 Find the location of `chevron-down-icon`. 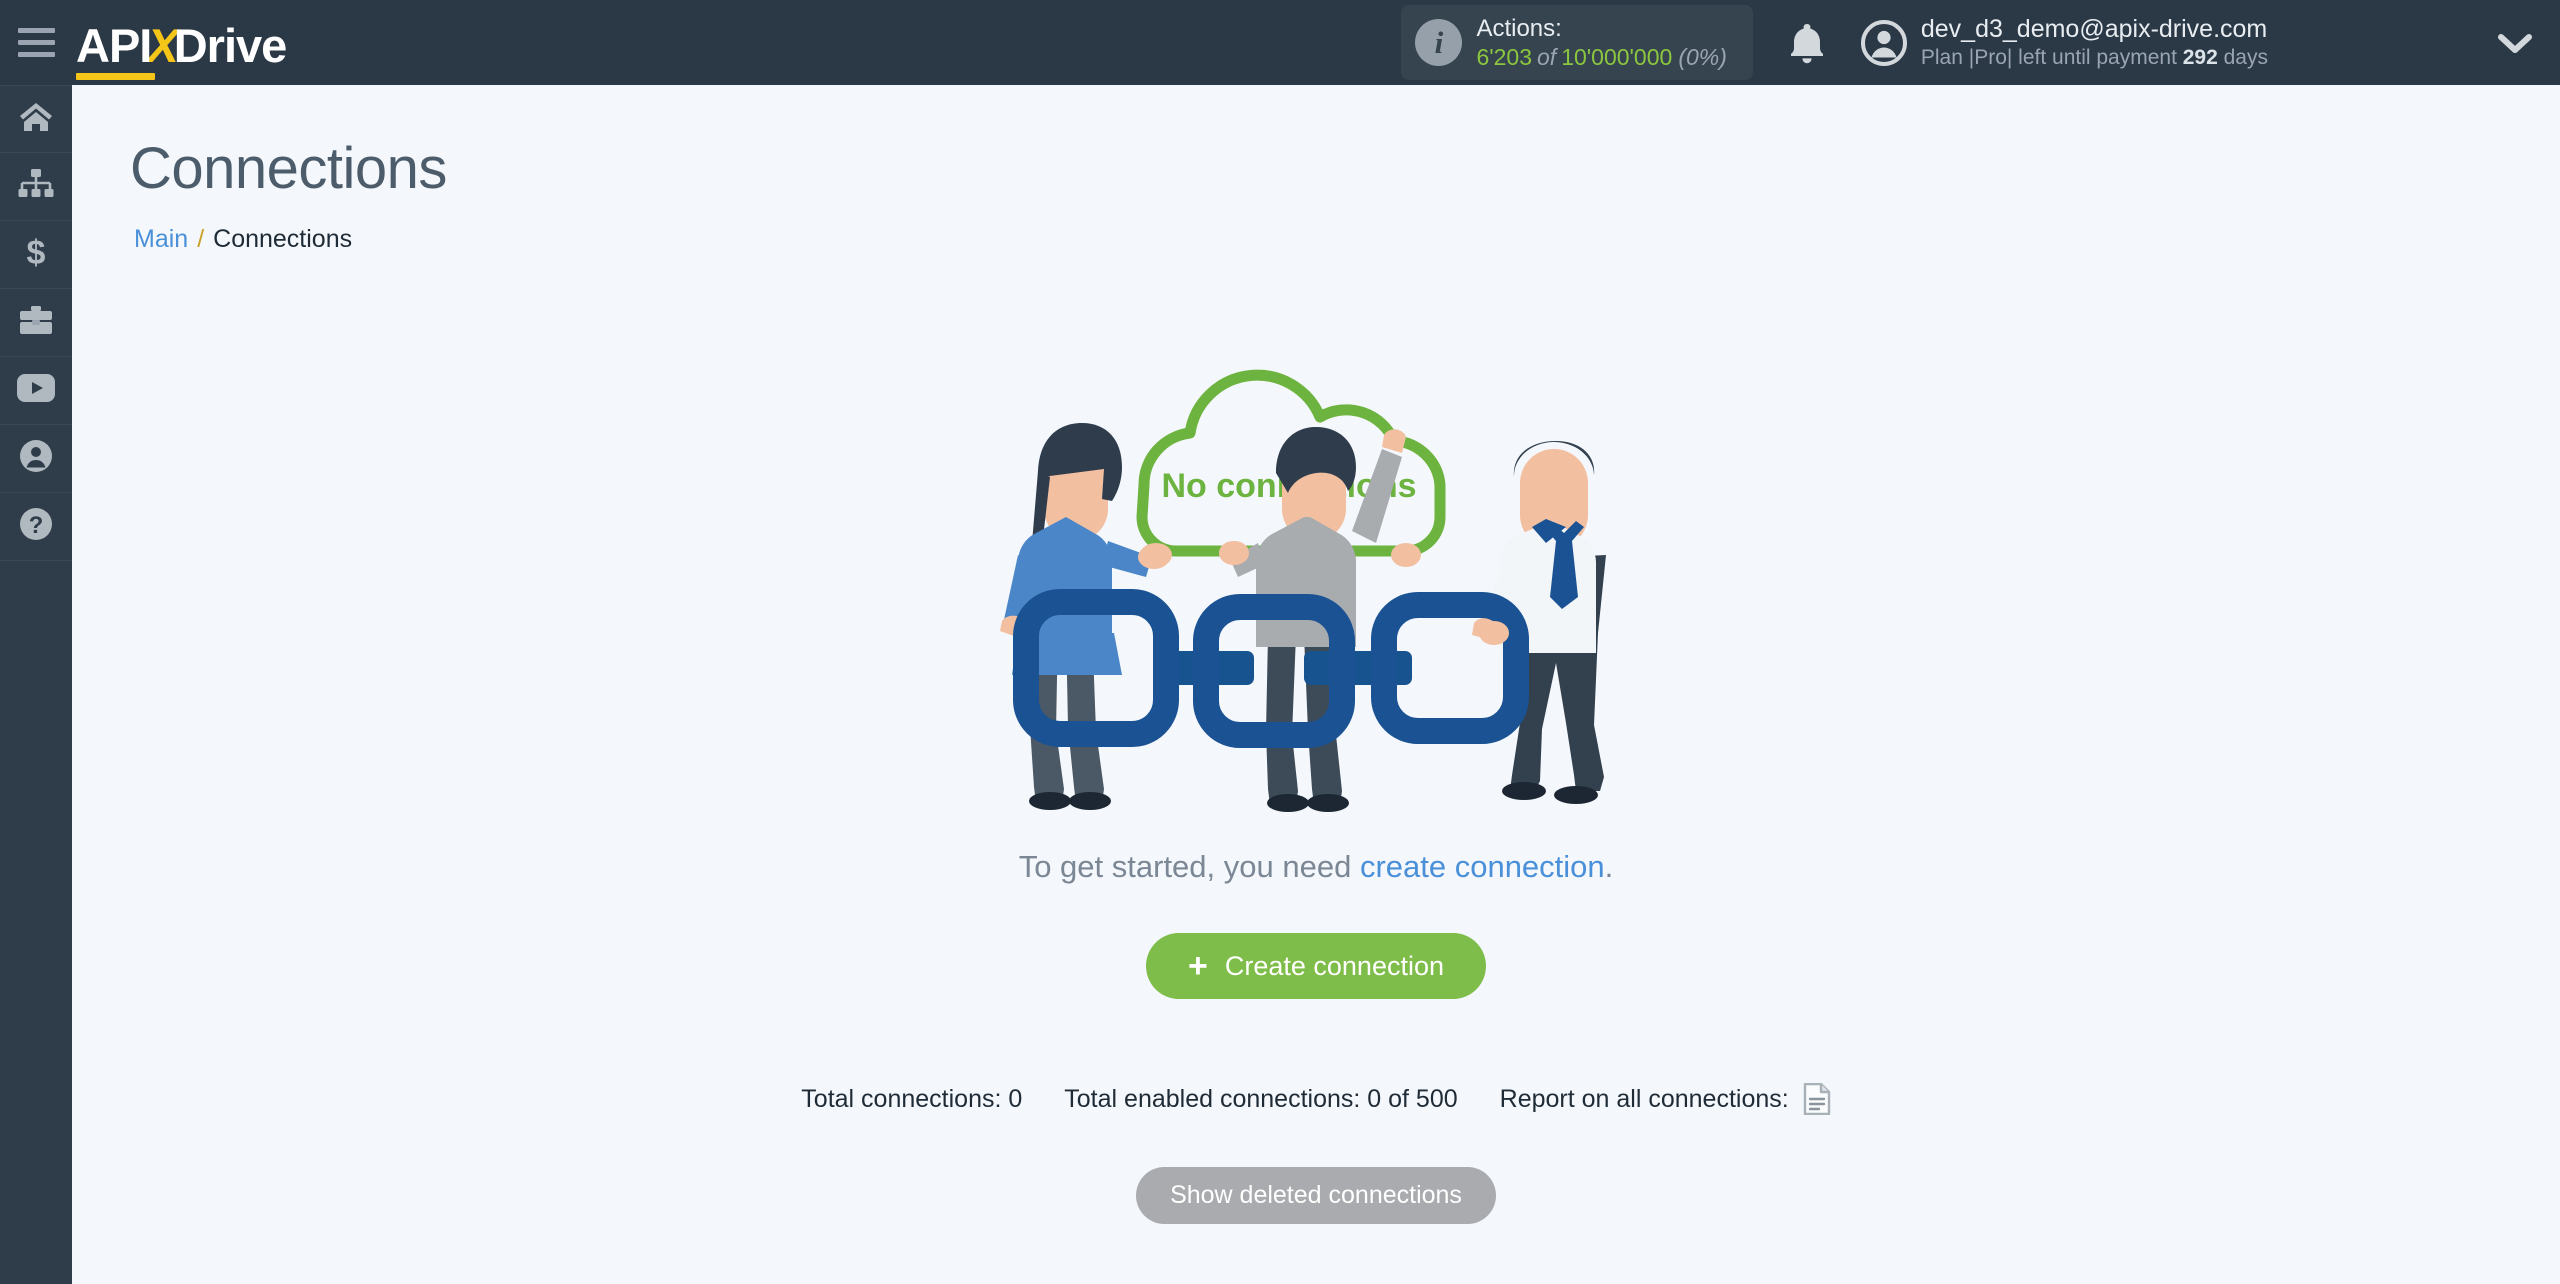

chevron-down-icon is located at coordinates (2515, 43).